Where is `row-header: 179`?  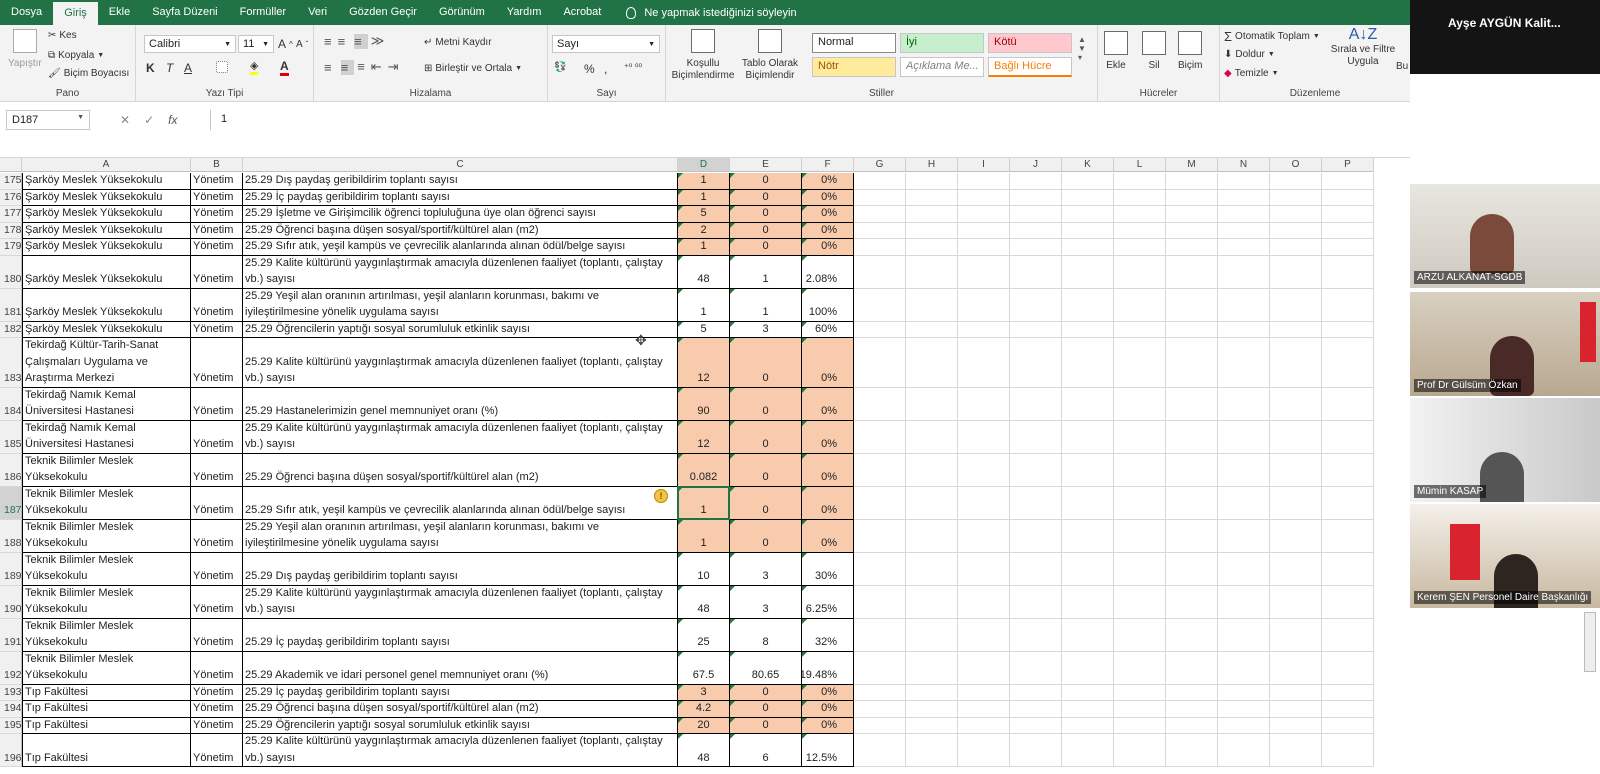 row-header: 179 is located at coordinates (11, 247).